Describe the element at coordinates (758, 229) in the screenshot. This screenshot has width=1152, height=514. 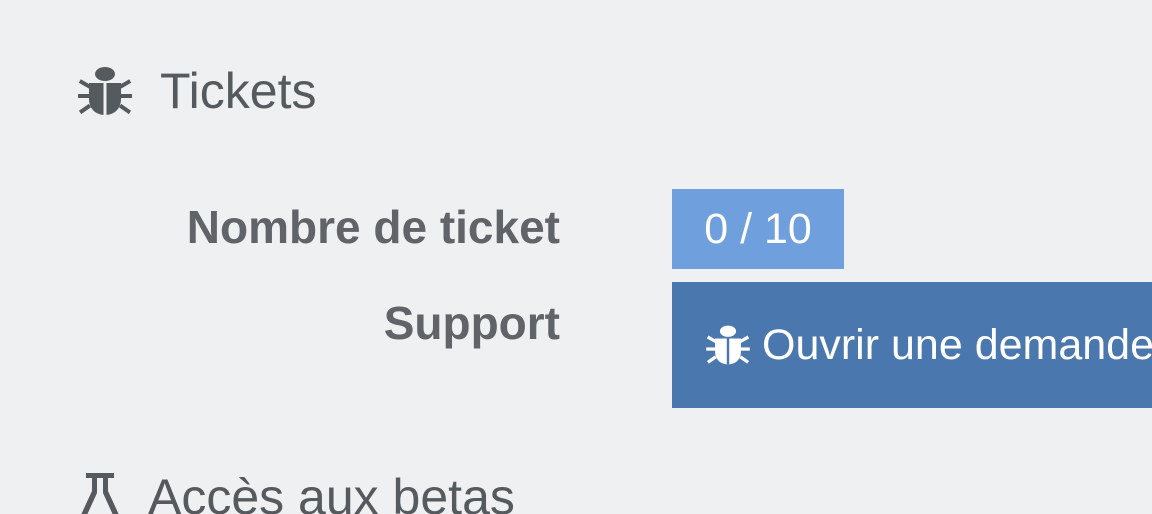
I see `ticket-count-badge: 0 / 10` at that location.